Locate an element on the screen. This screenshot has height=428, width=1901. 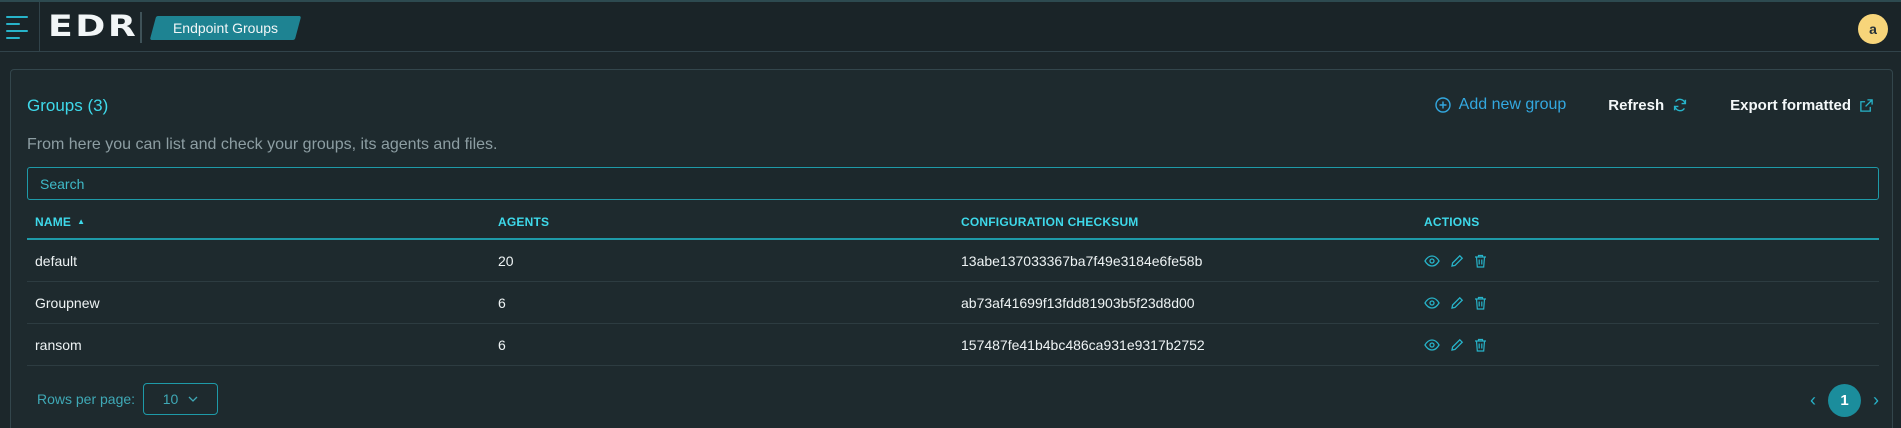
rows-per-page-value: 10 is located at coordinates (170, 399).